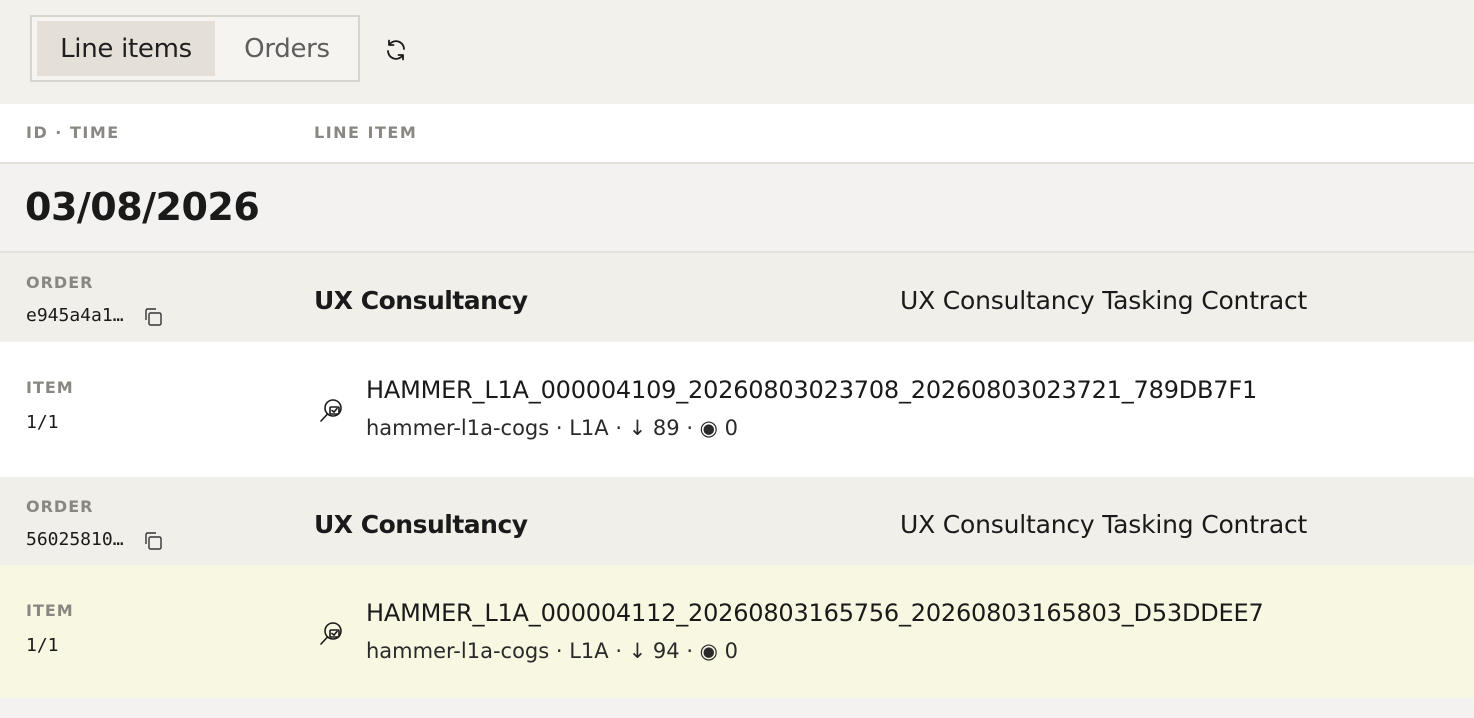 This screenshot has width=1474, height=718. I want to click on table-header: ID · TIME LINE ITEM, so click(737, 134).